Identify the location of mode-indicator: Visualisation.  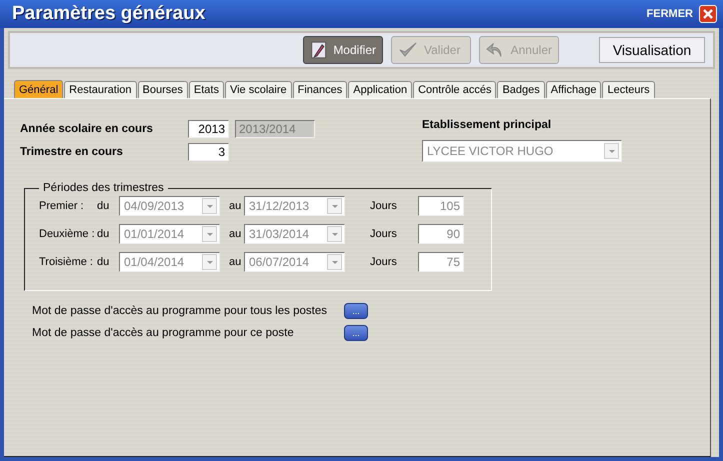
(652, 50).